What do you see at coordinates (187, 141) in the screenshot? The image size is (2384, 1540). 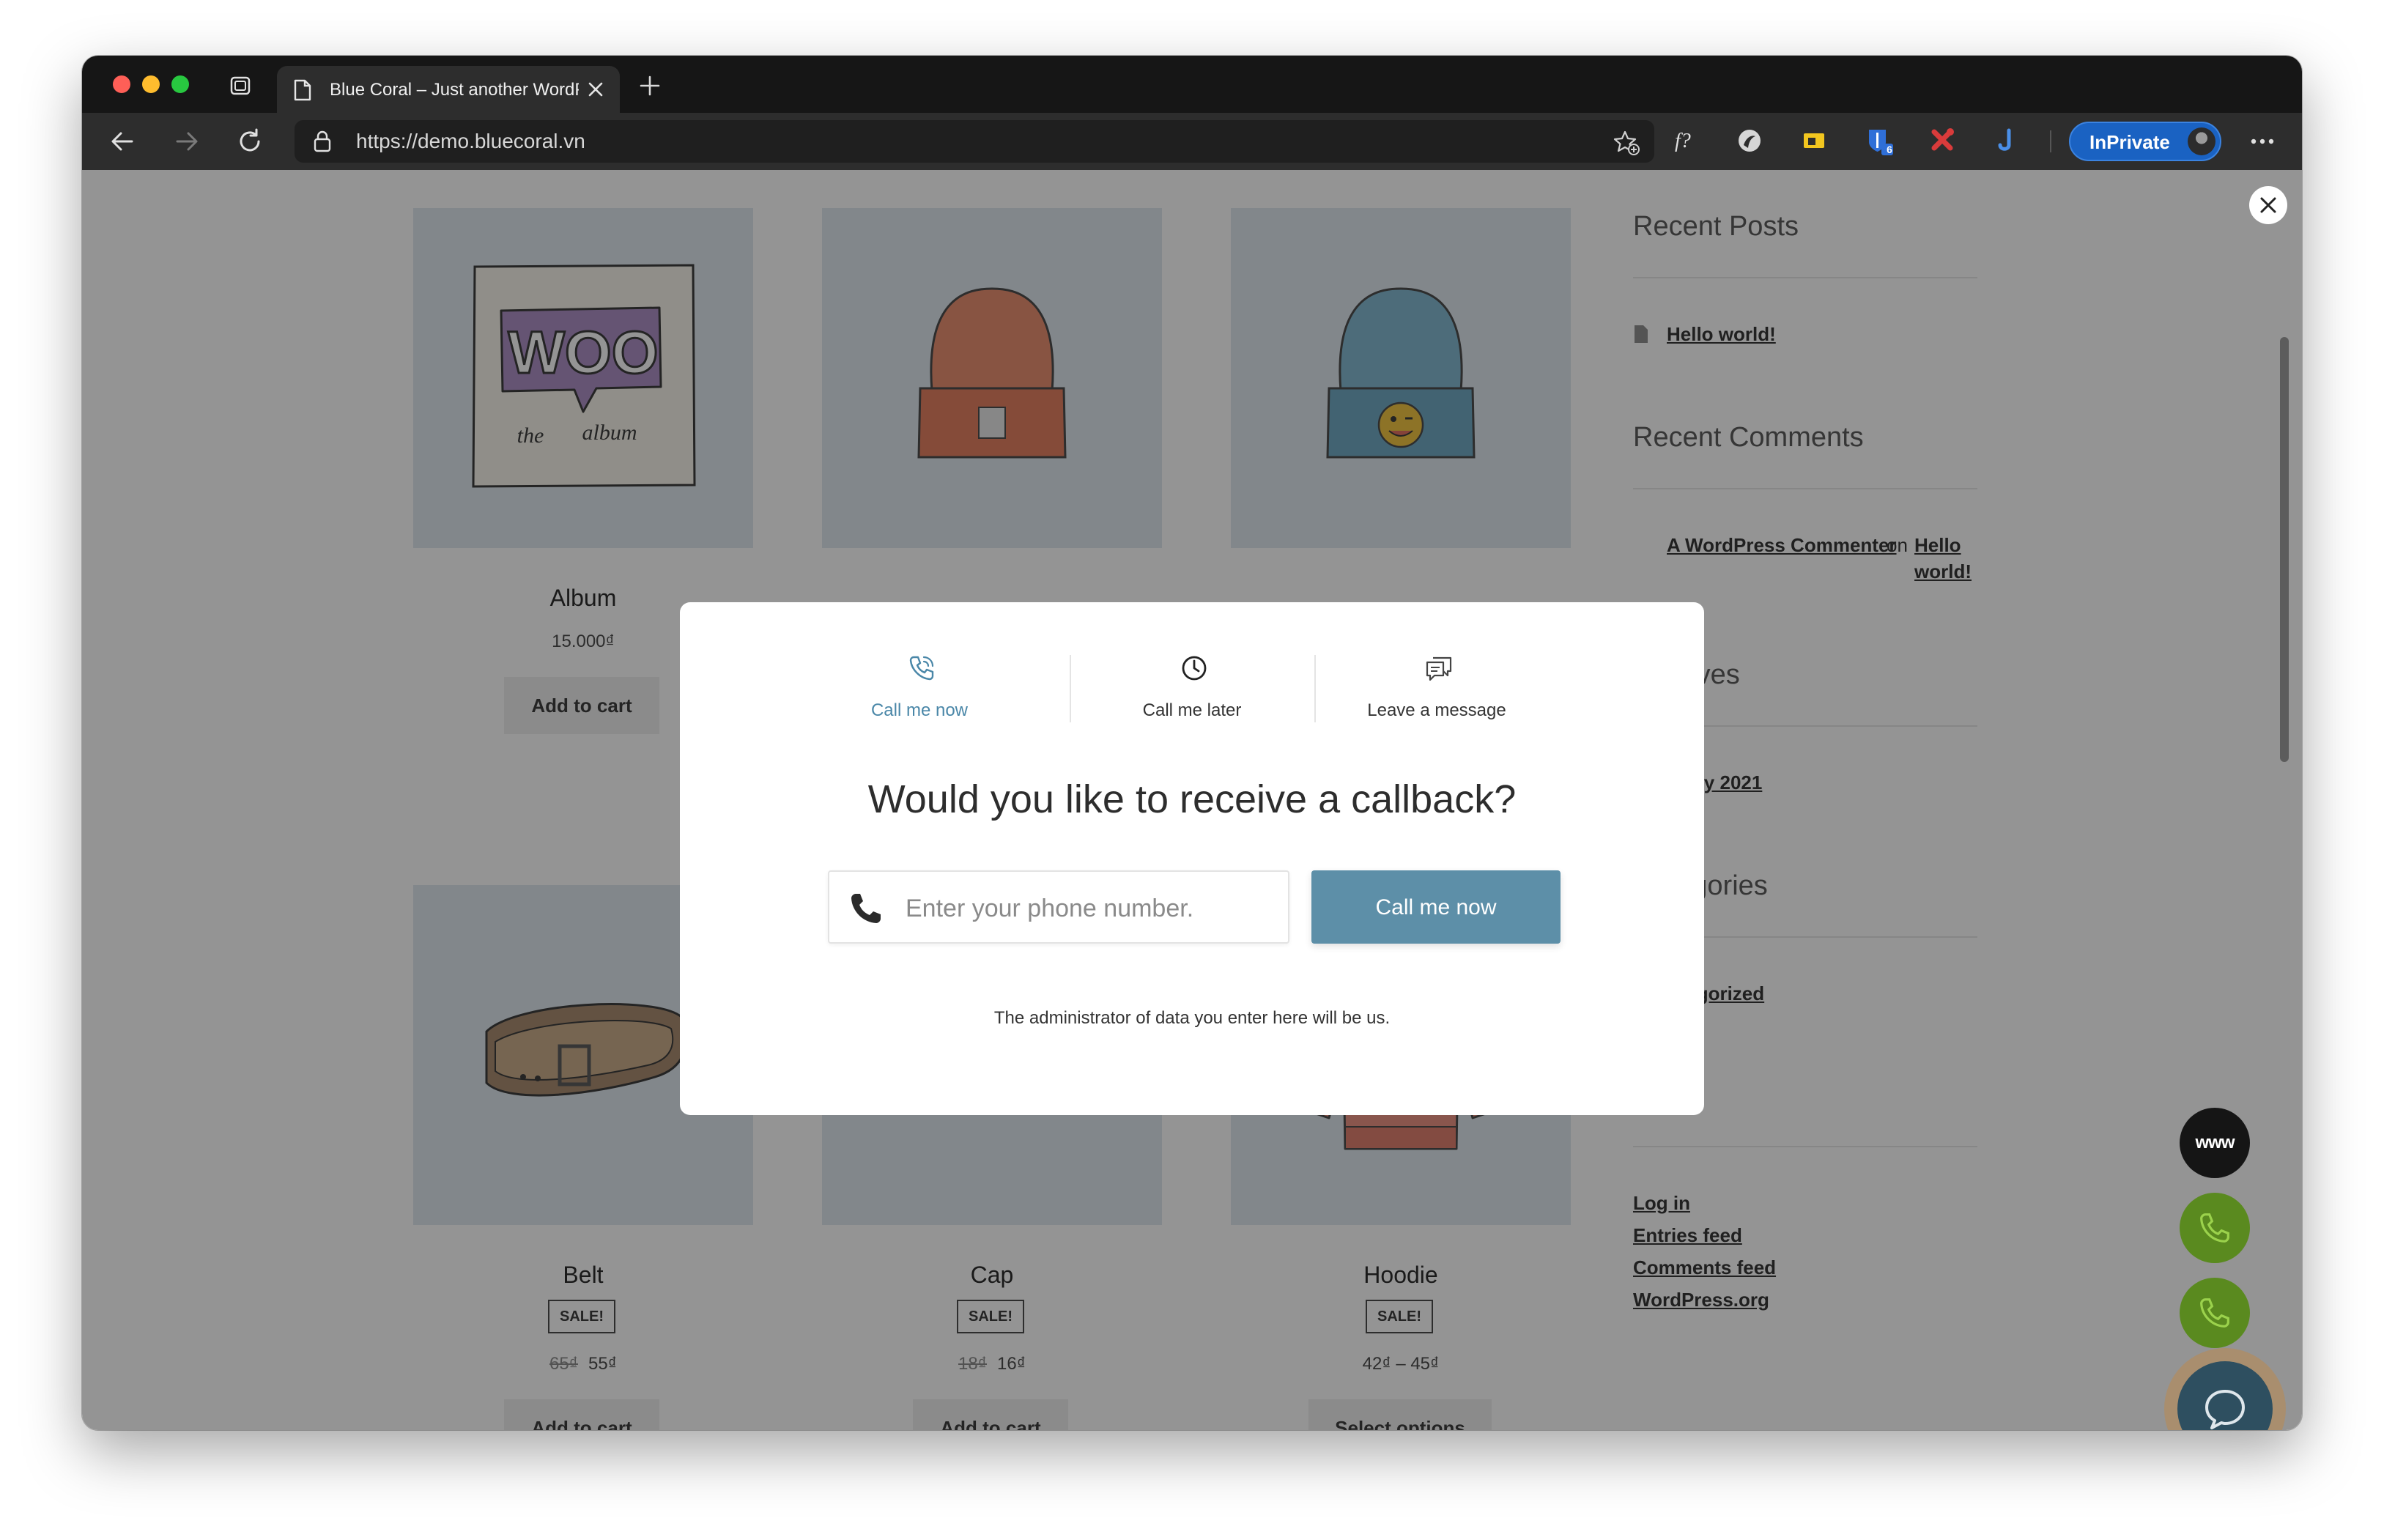 I see `forward-icon` at bounding box center [187, 141].